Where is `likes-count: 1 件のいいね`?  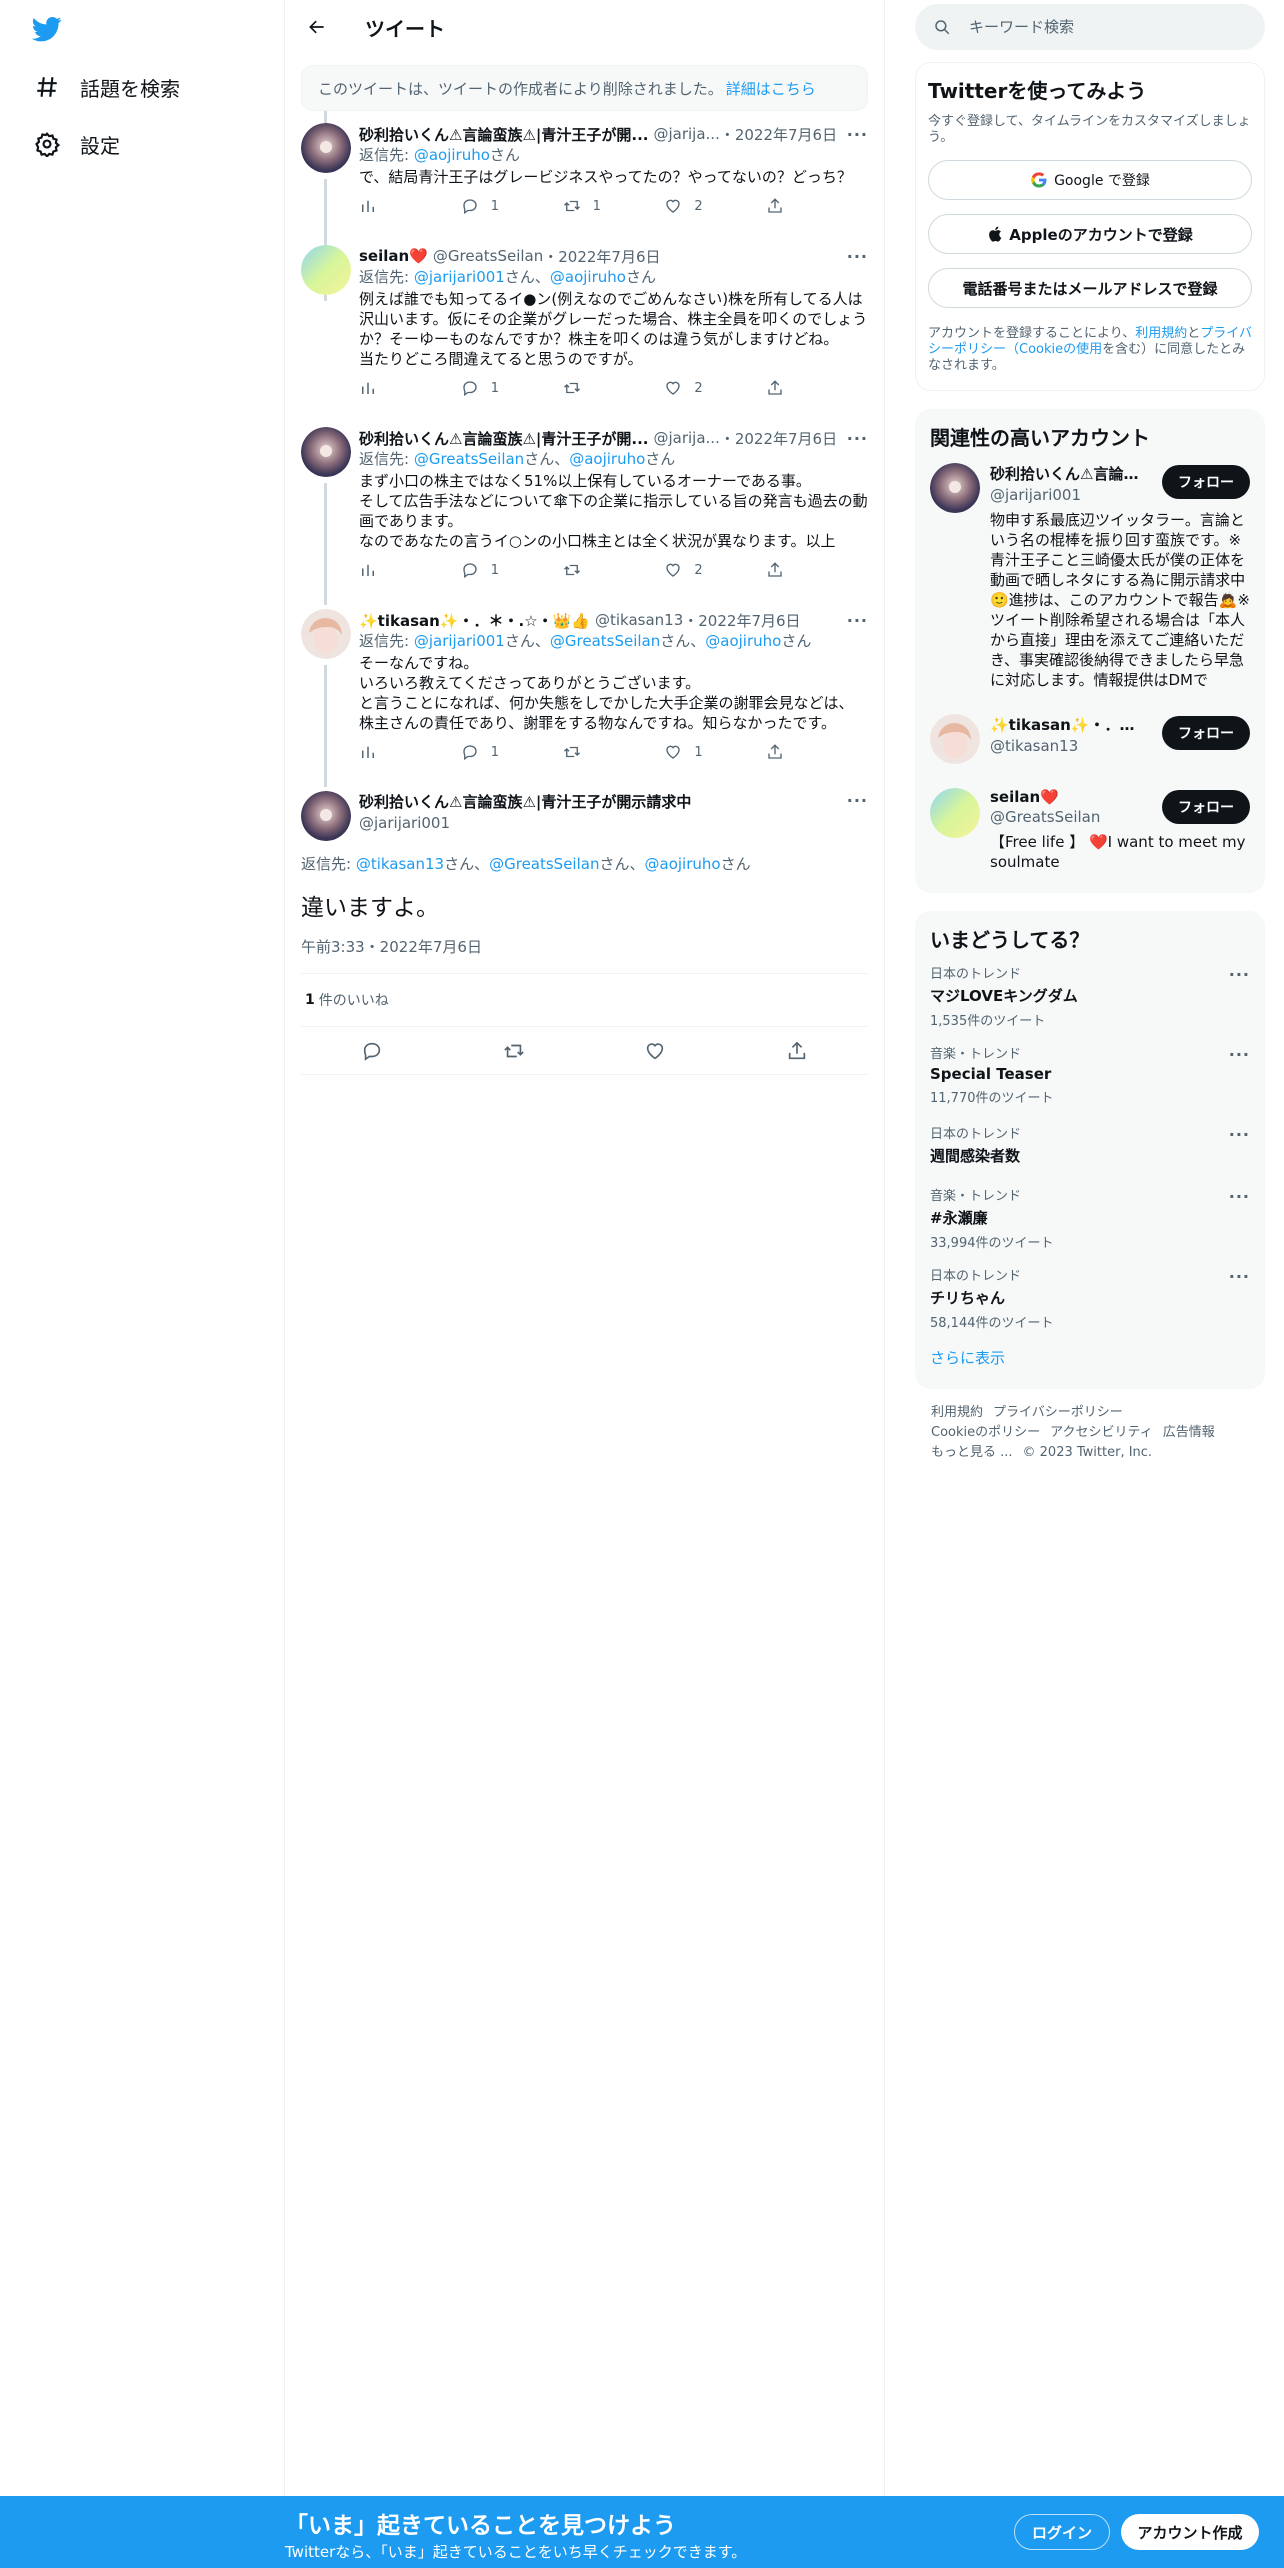 likes-count: 1 件のいいね is located at coordinates (584, 1000).